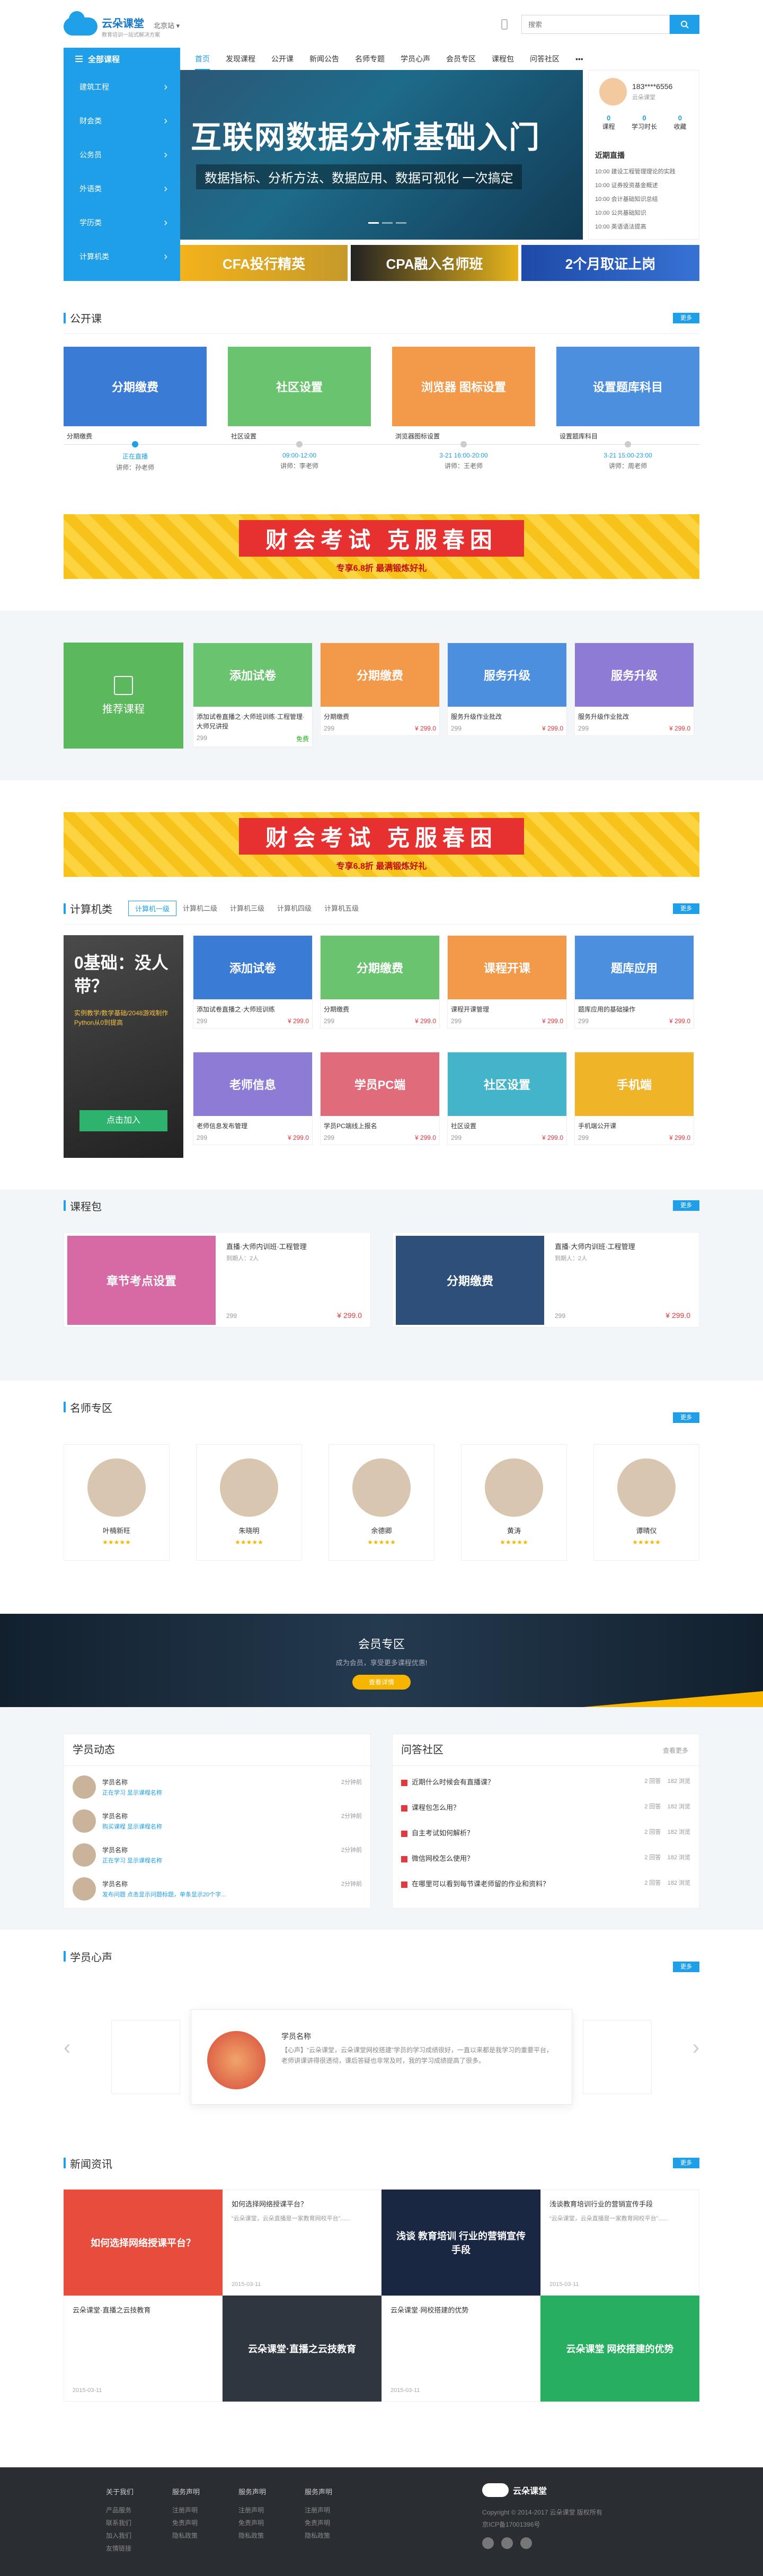 The width and height of the screenshot is (763, 2576). Describe the element at coordinates (299, 455) in the screenshot. I see `timeline-item: 09:00-12:00 讲师：李老师` at that location.